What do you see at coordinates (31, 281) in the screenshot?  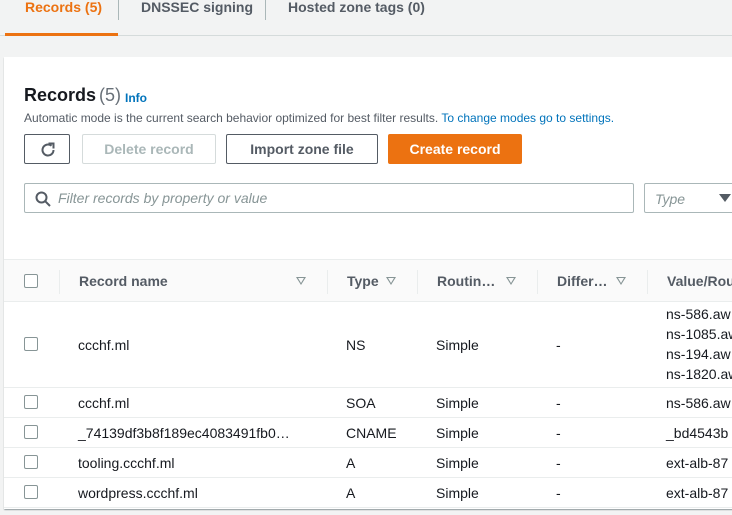 I see `select-all-checkbox` at bounding box center [31, 281].